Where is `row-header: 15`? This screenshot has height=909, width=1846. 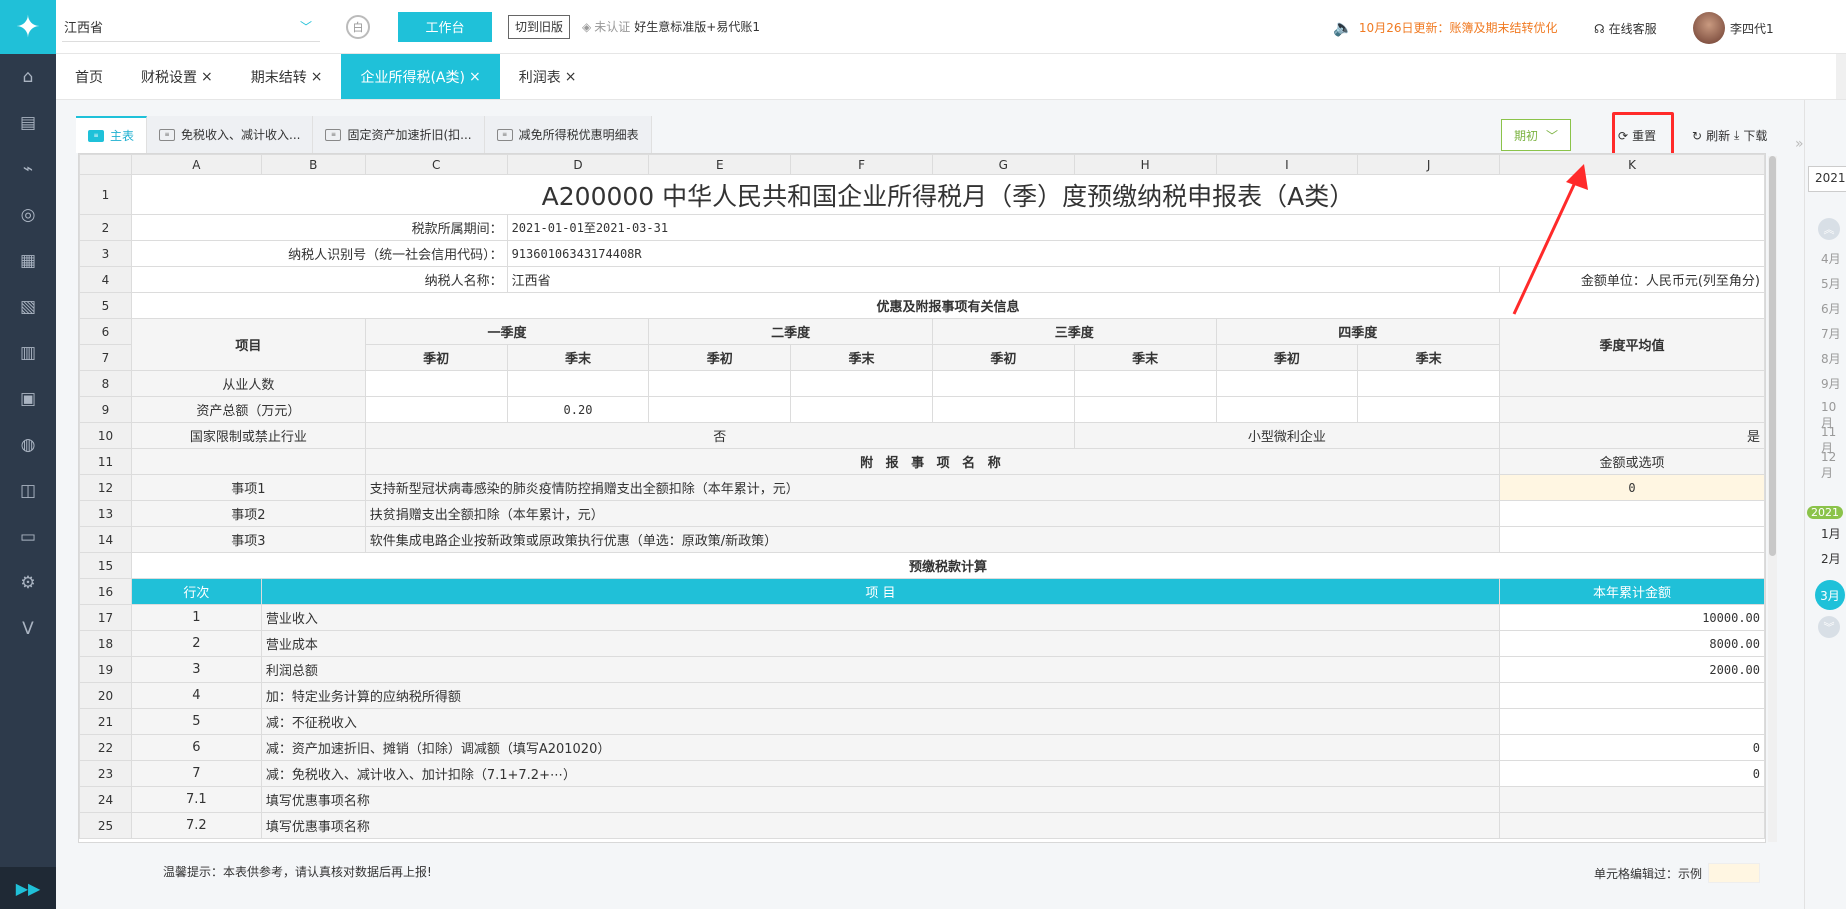 row-header: 15 is located at coordinates (105, 565).